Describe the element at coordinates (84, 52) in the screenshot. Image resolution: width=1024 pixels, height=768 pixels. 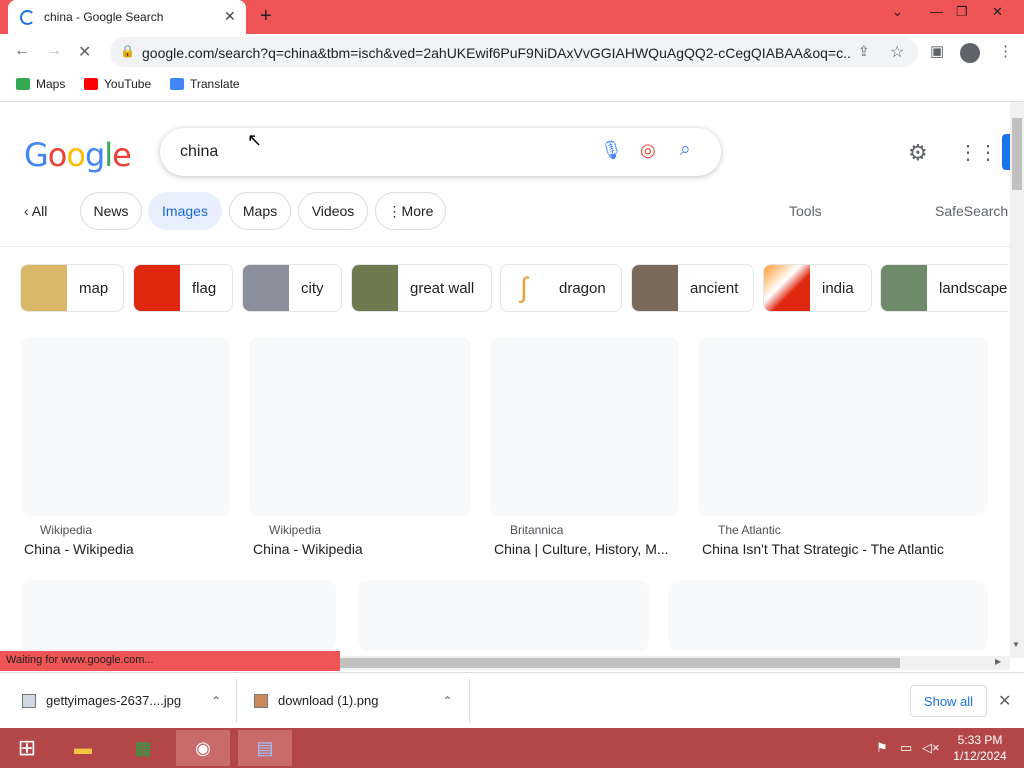
I see `stop-icon: ✕` at that location.